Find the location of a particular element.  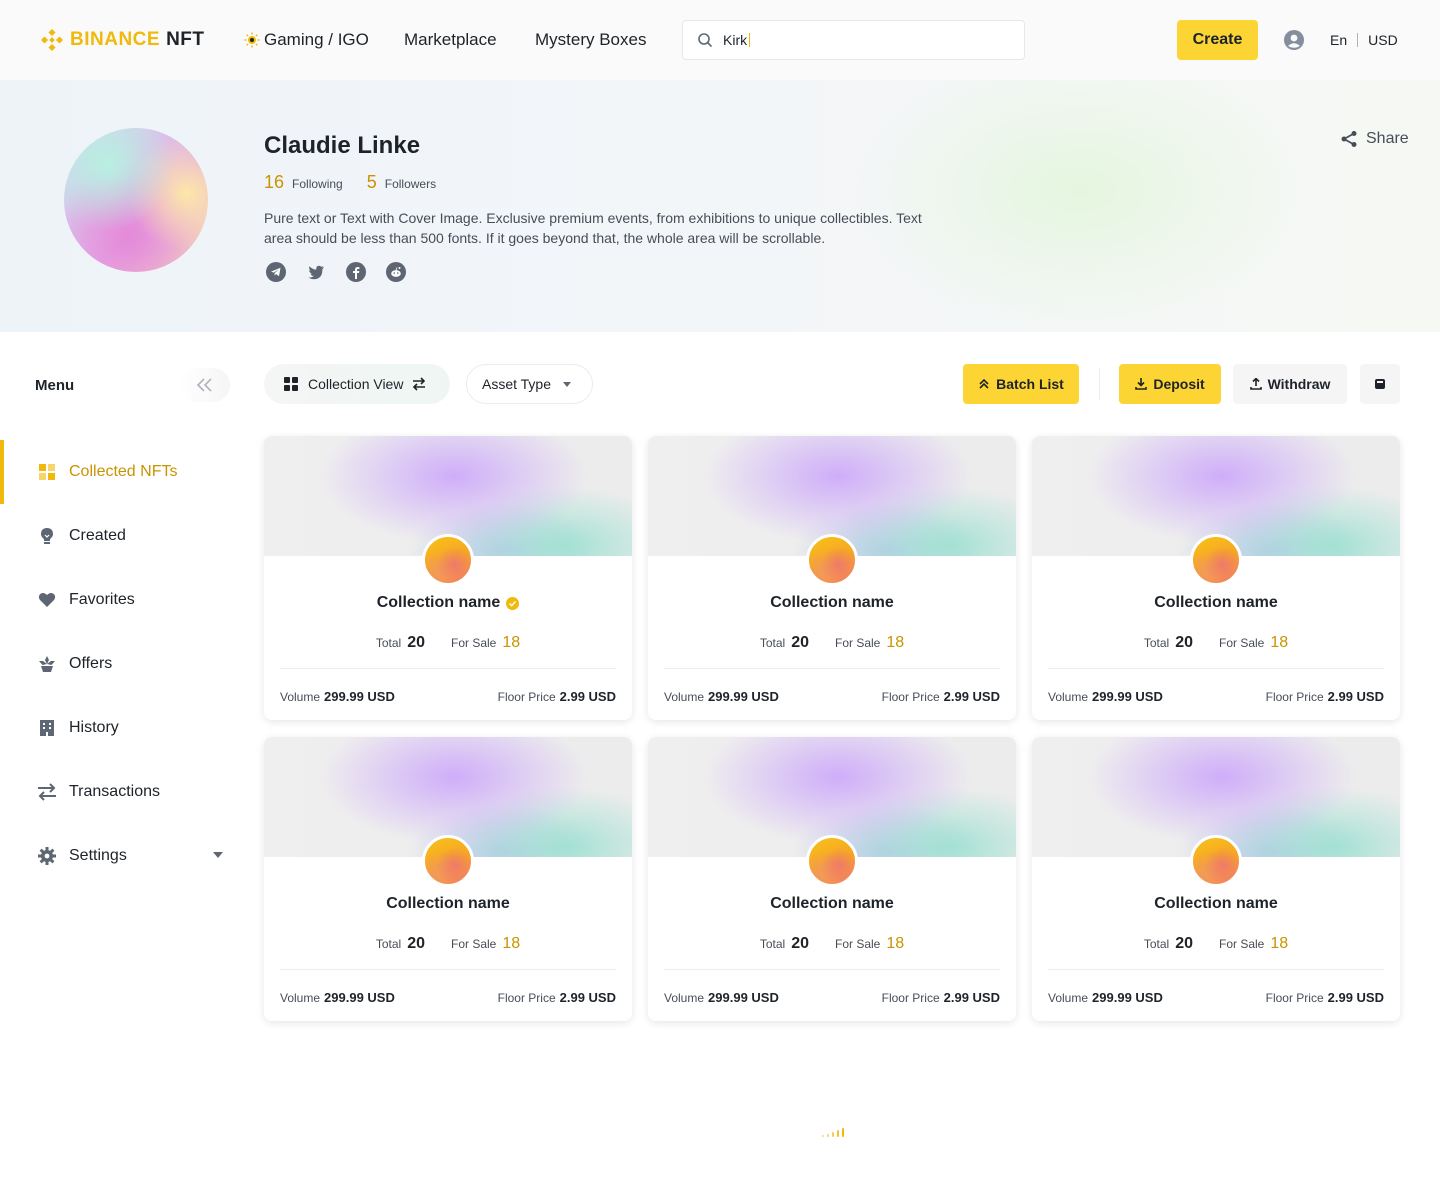

toolbar-divider is located at coordinates (1099, 384).